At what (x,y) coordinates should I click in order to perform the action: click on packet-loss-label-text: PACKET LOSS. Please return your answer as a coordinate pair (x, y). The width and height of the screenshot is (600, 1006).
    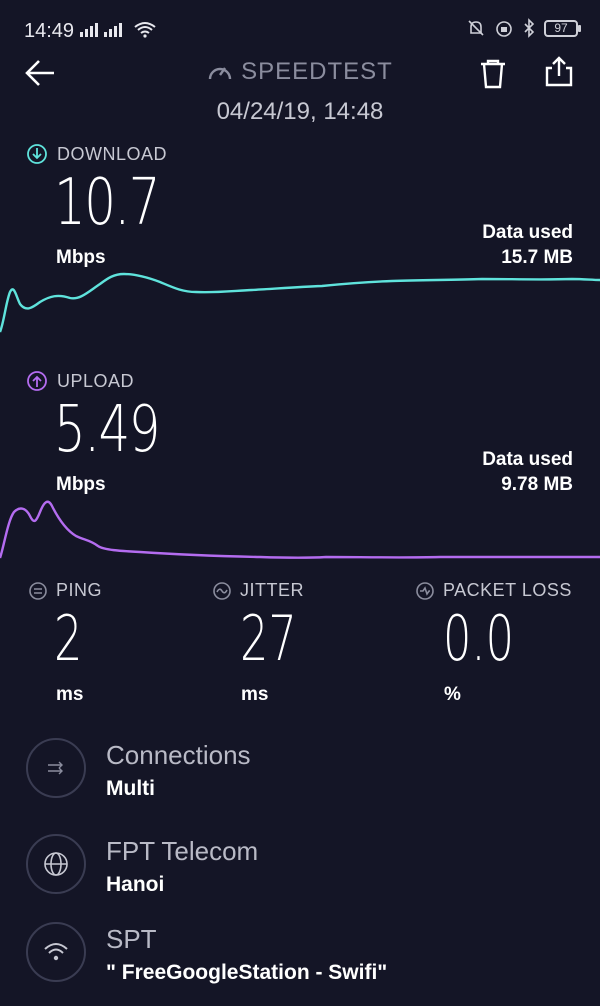
    Looking at the image, I should click on (507, 590).